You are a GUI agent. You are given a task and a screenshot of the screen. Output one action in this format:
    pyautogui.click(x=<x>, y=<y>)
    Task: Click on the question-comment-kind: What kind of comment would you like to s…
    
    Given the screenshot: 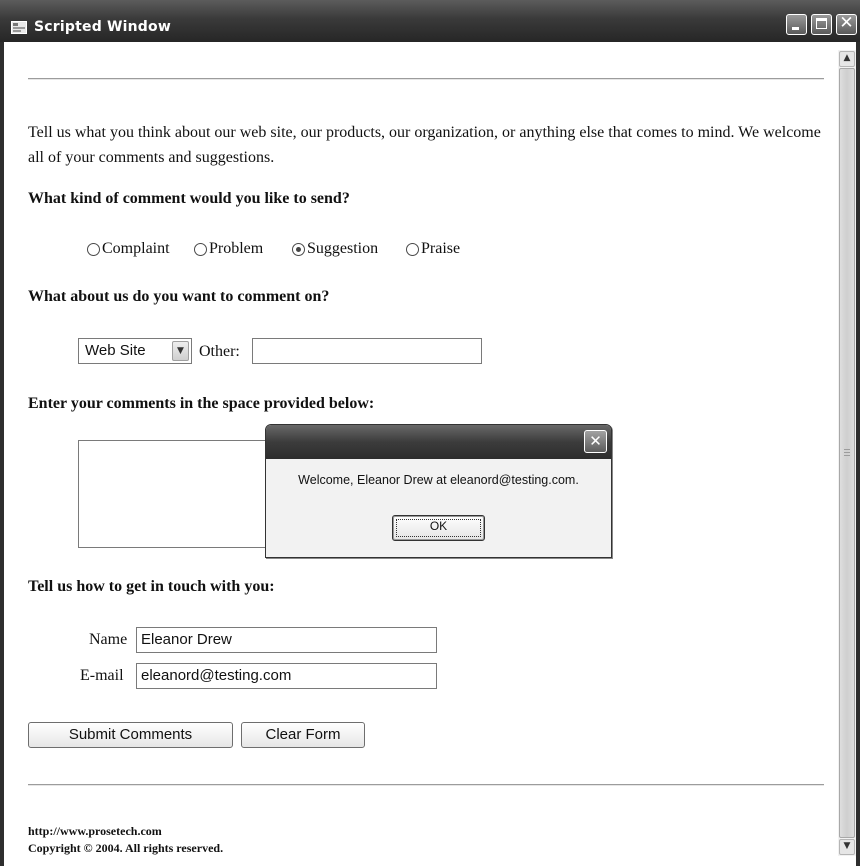 What is the action you would take?
    pyautogui.click(x=189, y=198)
    